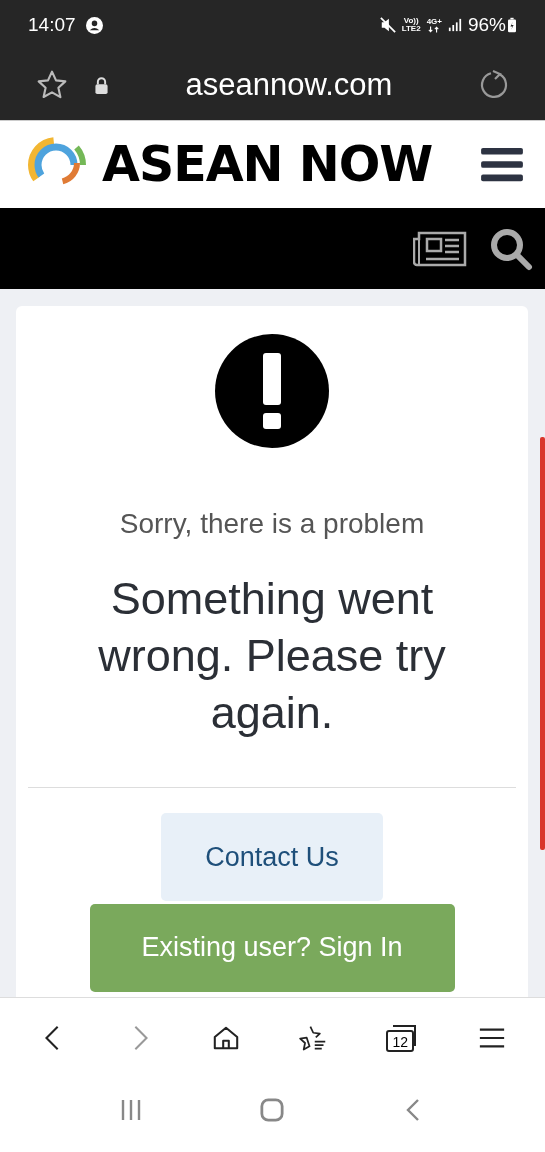  Describe the element at coordinates (272, 656) in the screenshot. I see `error-message: Something went wrong. Please try again.` at that location.